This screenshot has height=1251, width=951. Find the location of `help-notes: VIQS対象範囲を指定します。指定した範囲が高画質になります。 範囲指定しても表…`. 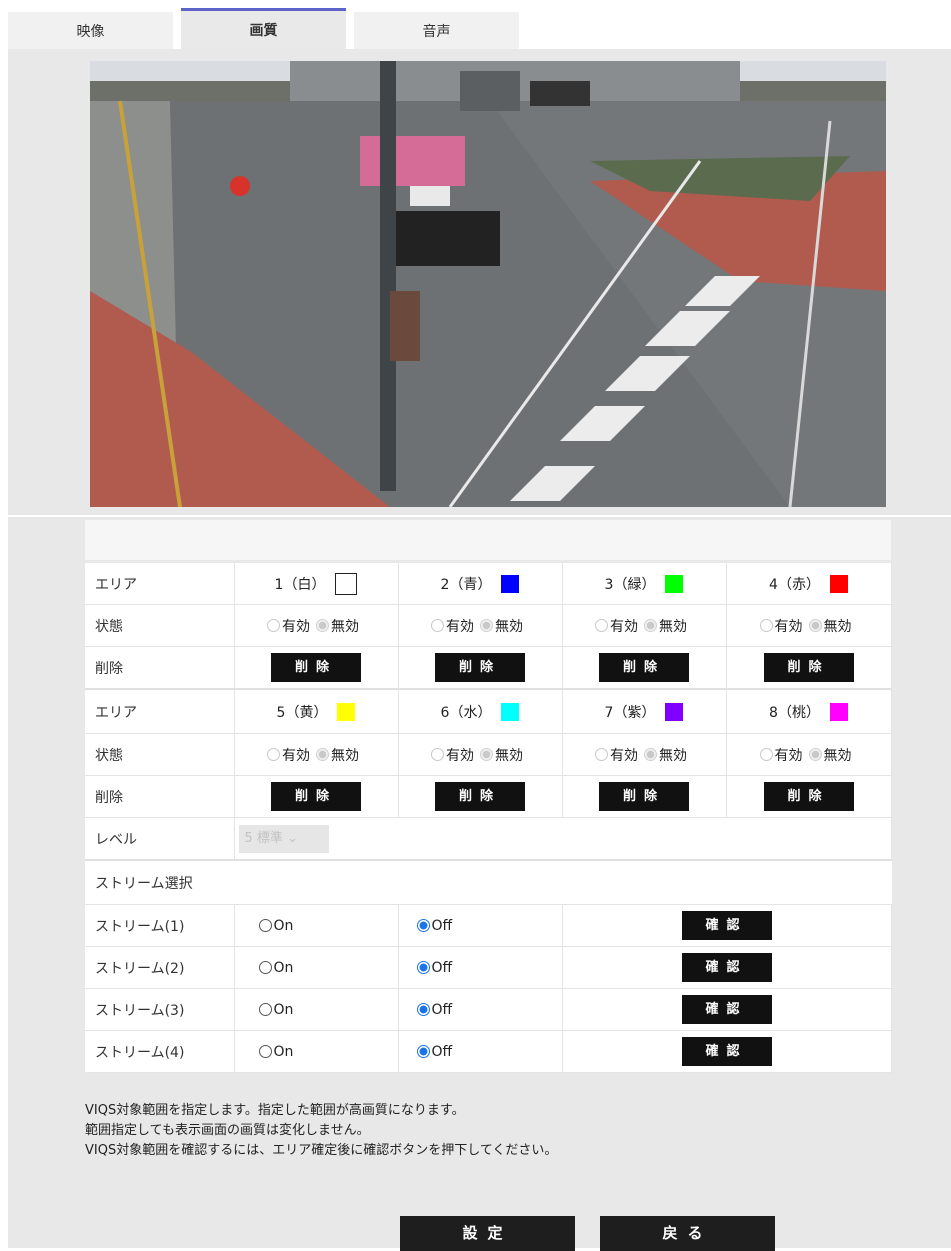

help-notes: VIQS対象範囲を指定します。指定した範囲が高画質になります。 範囲指定しても表… is located at coordinates (321, 1131).